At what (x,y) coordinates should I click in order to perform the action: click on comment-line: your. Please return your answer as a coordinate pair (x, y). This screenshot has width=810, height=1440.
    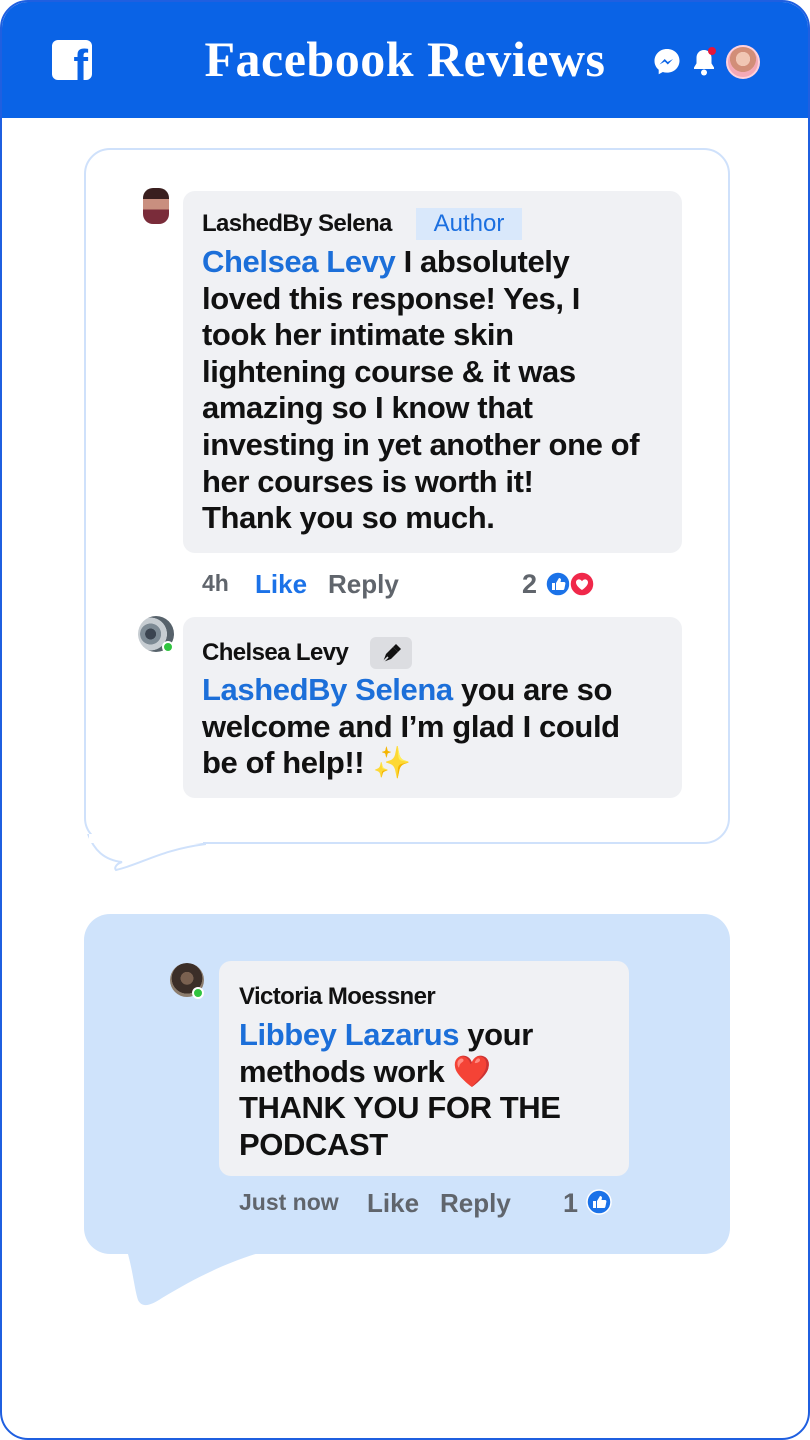
    Looking at the image, I should click on (496, 1034).